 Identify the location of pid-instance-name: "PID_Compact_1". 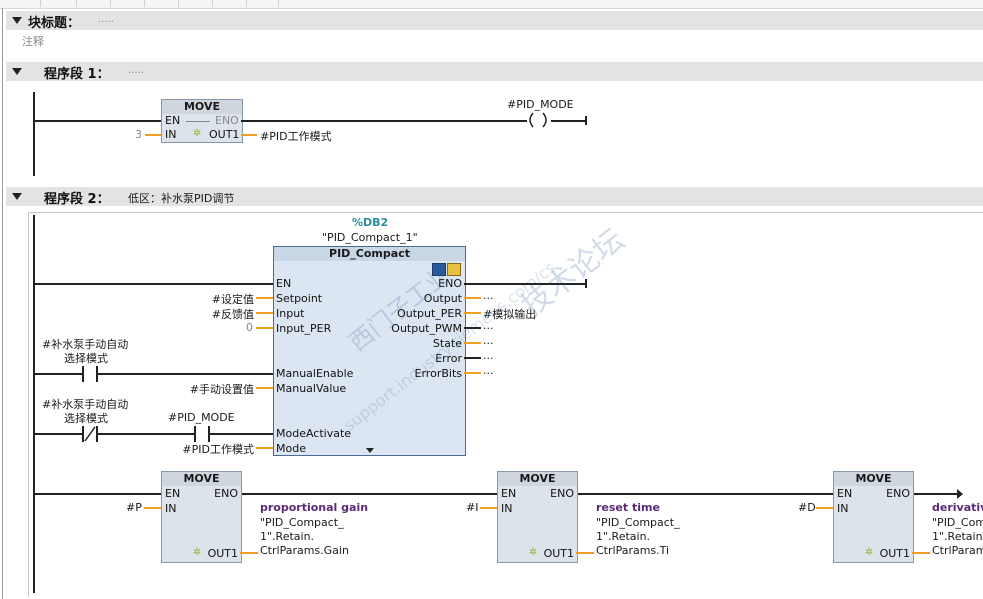
(370, 237).